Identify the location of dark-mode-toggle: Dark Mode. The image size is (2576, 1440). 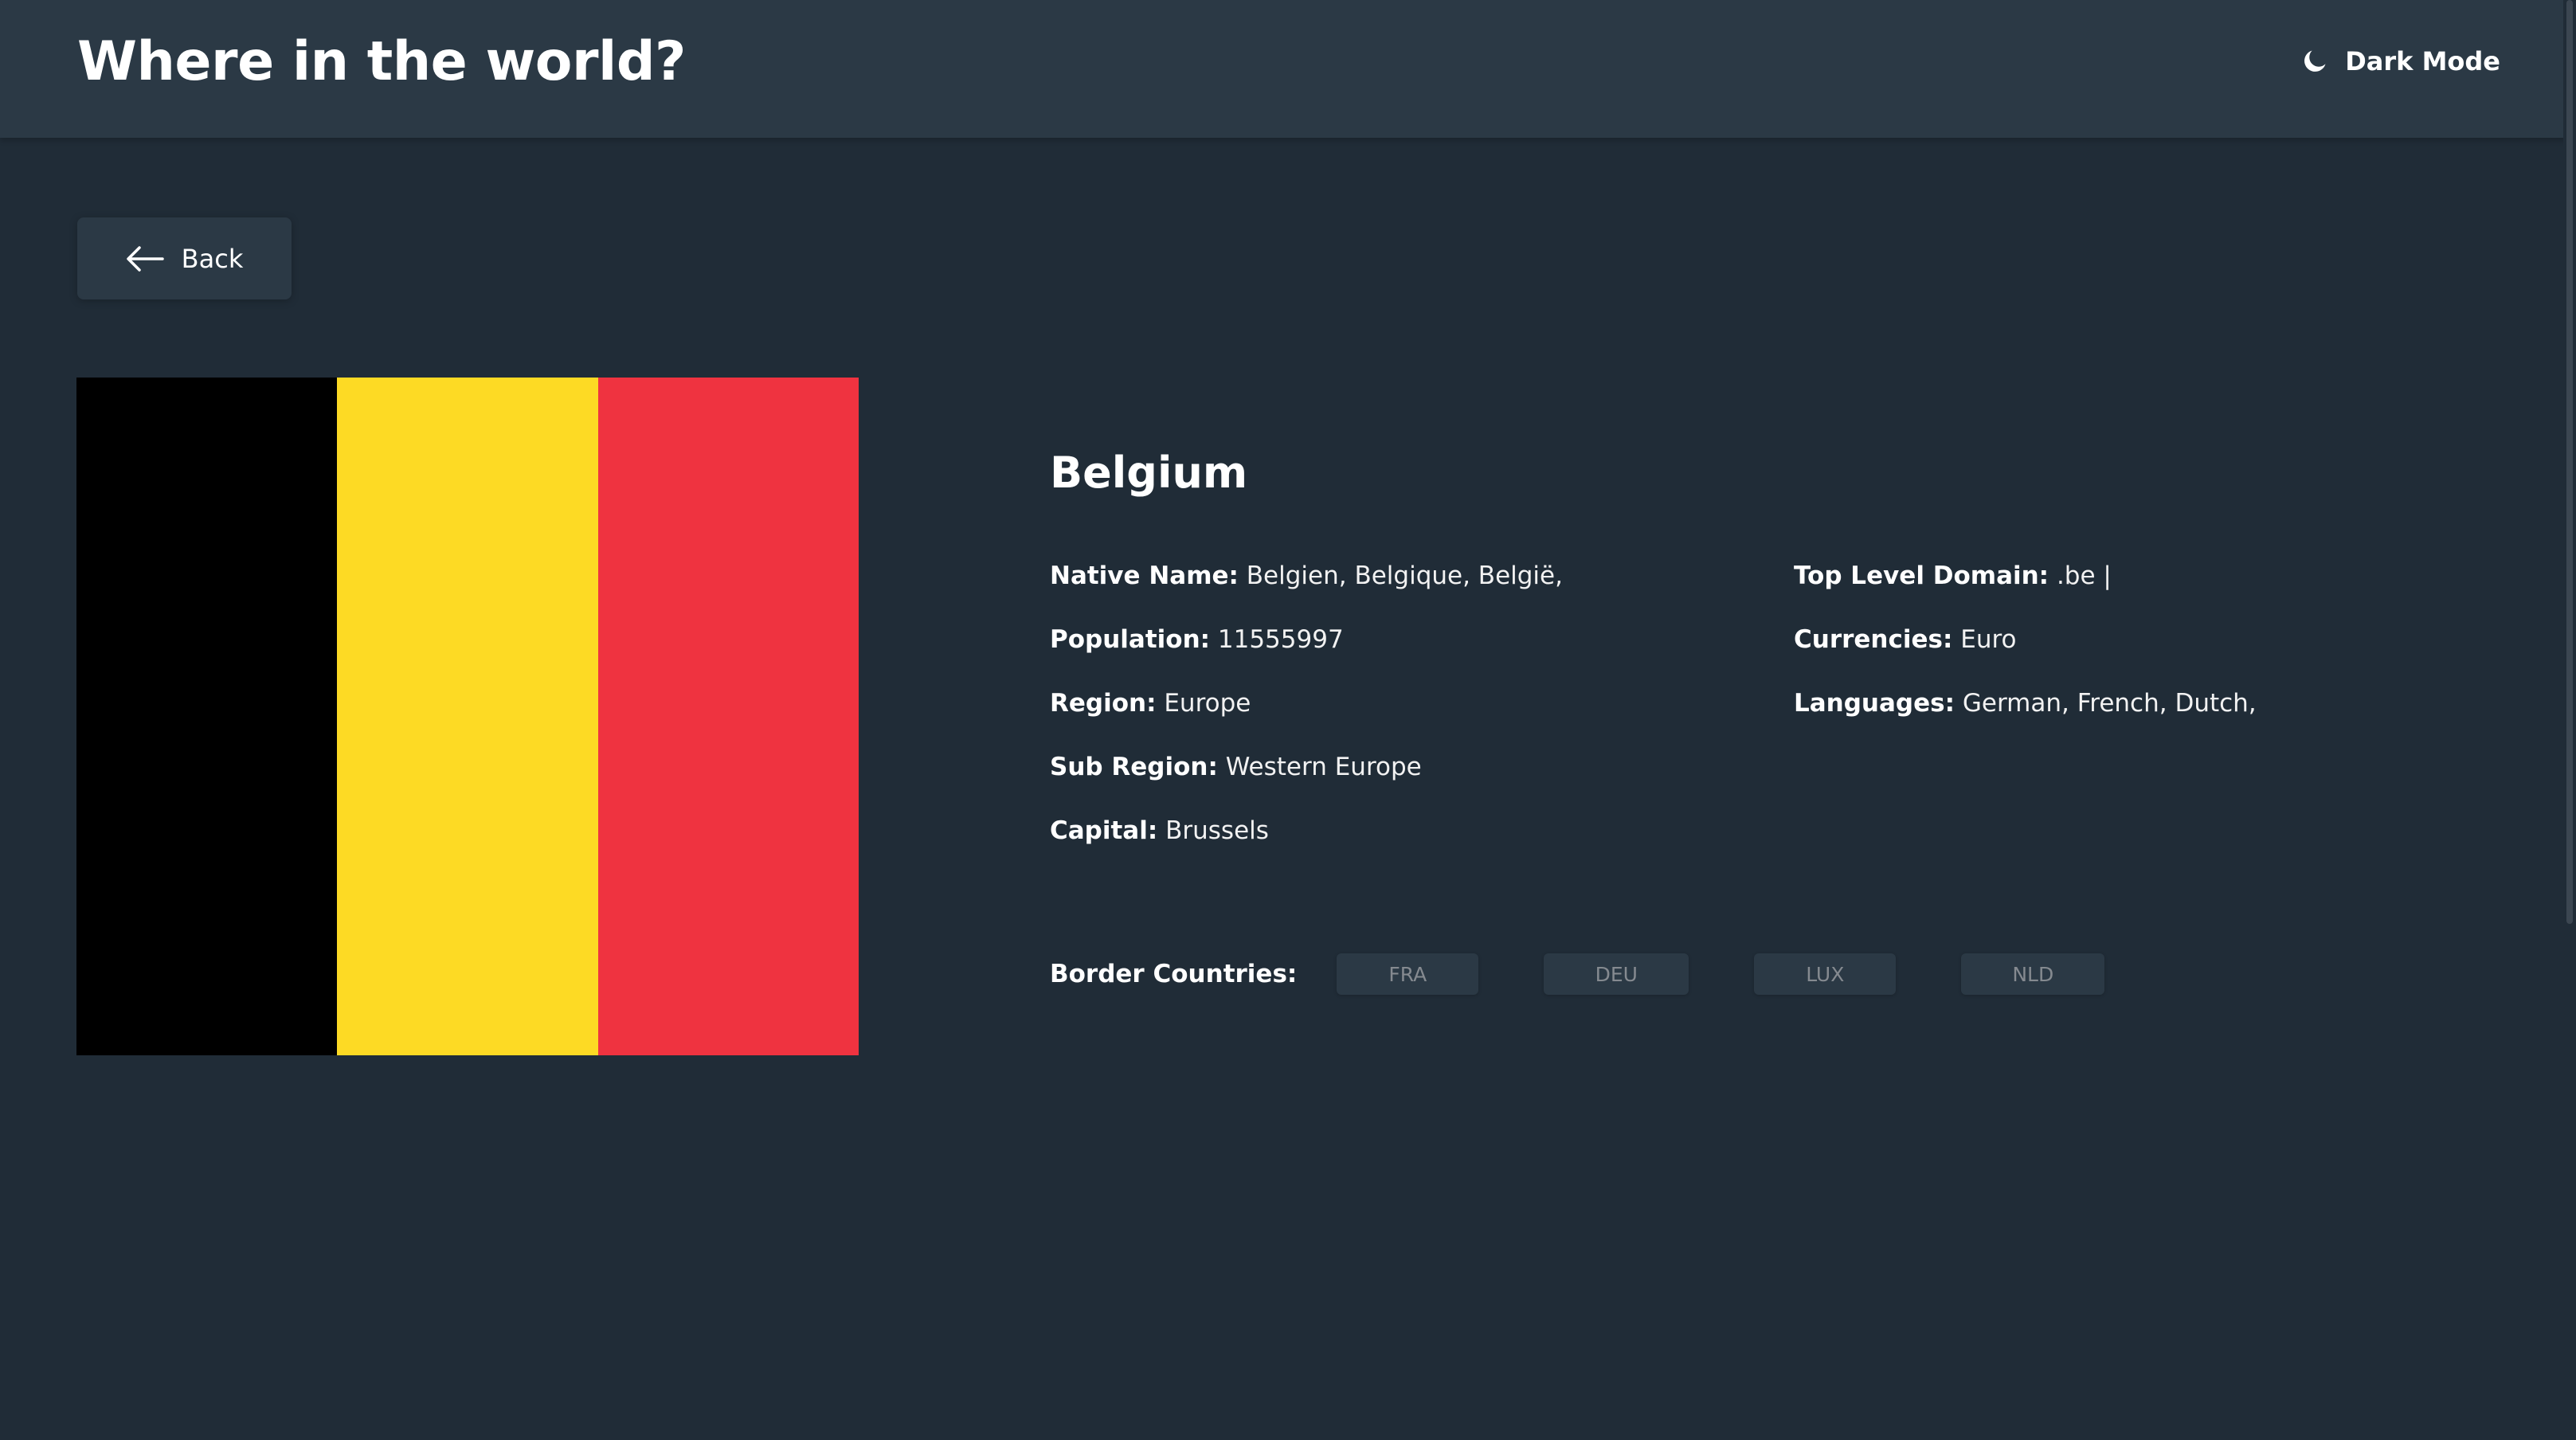
(2400, 61).